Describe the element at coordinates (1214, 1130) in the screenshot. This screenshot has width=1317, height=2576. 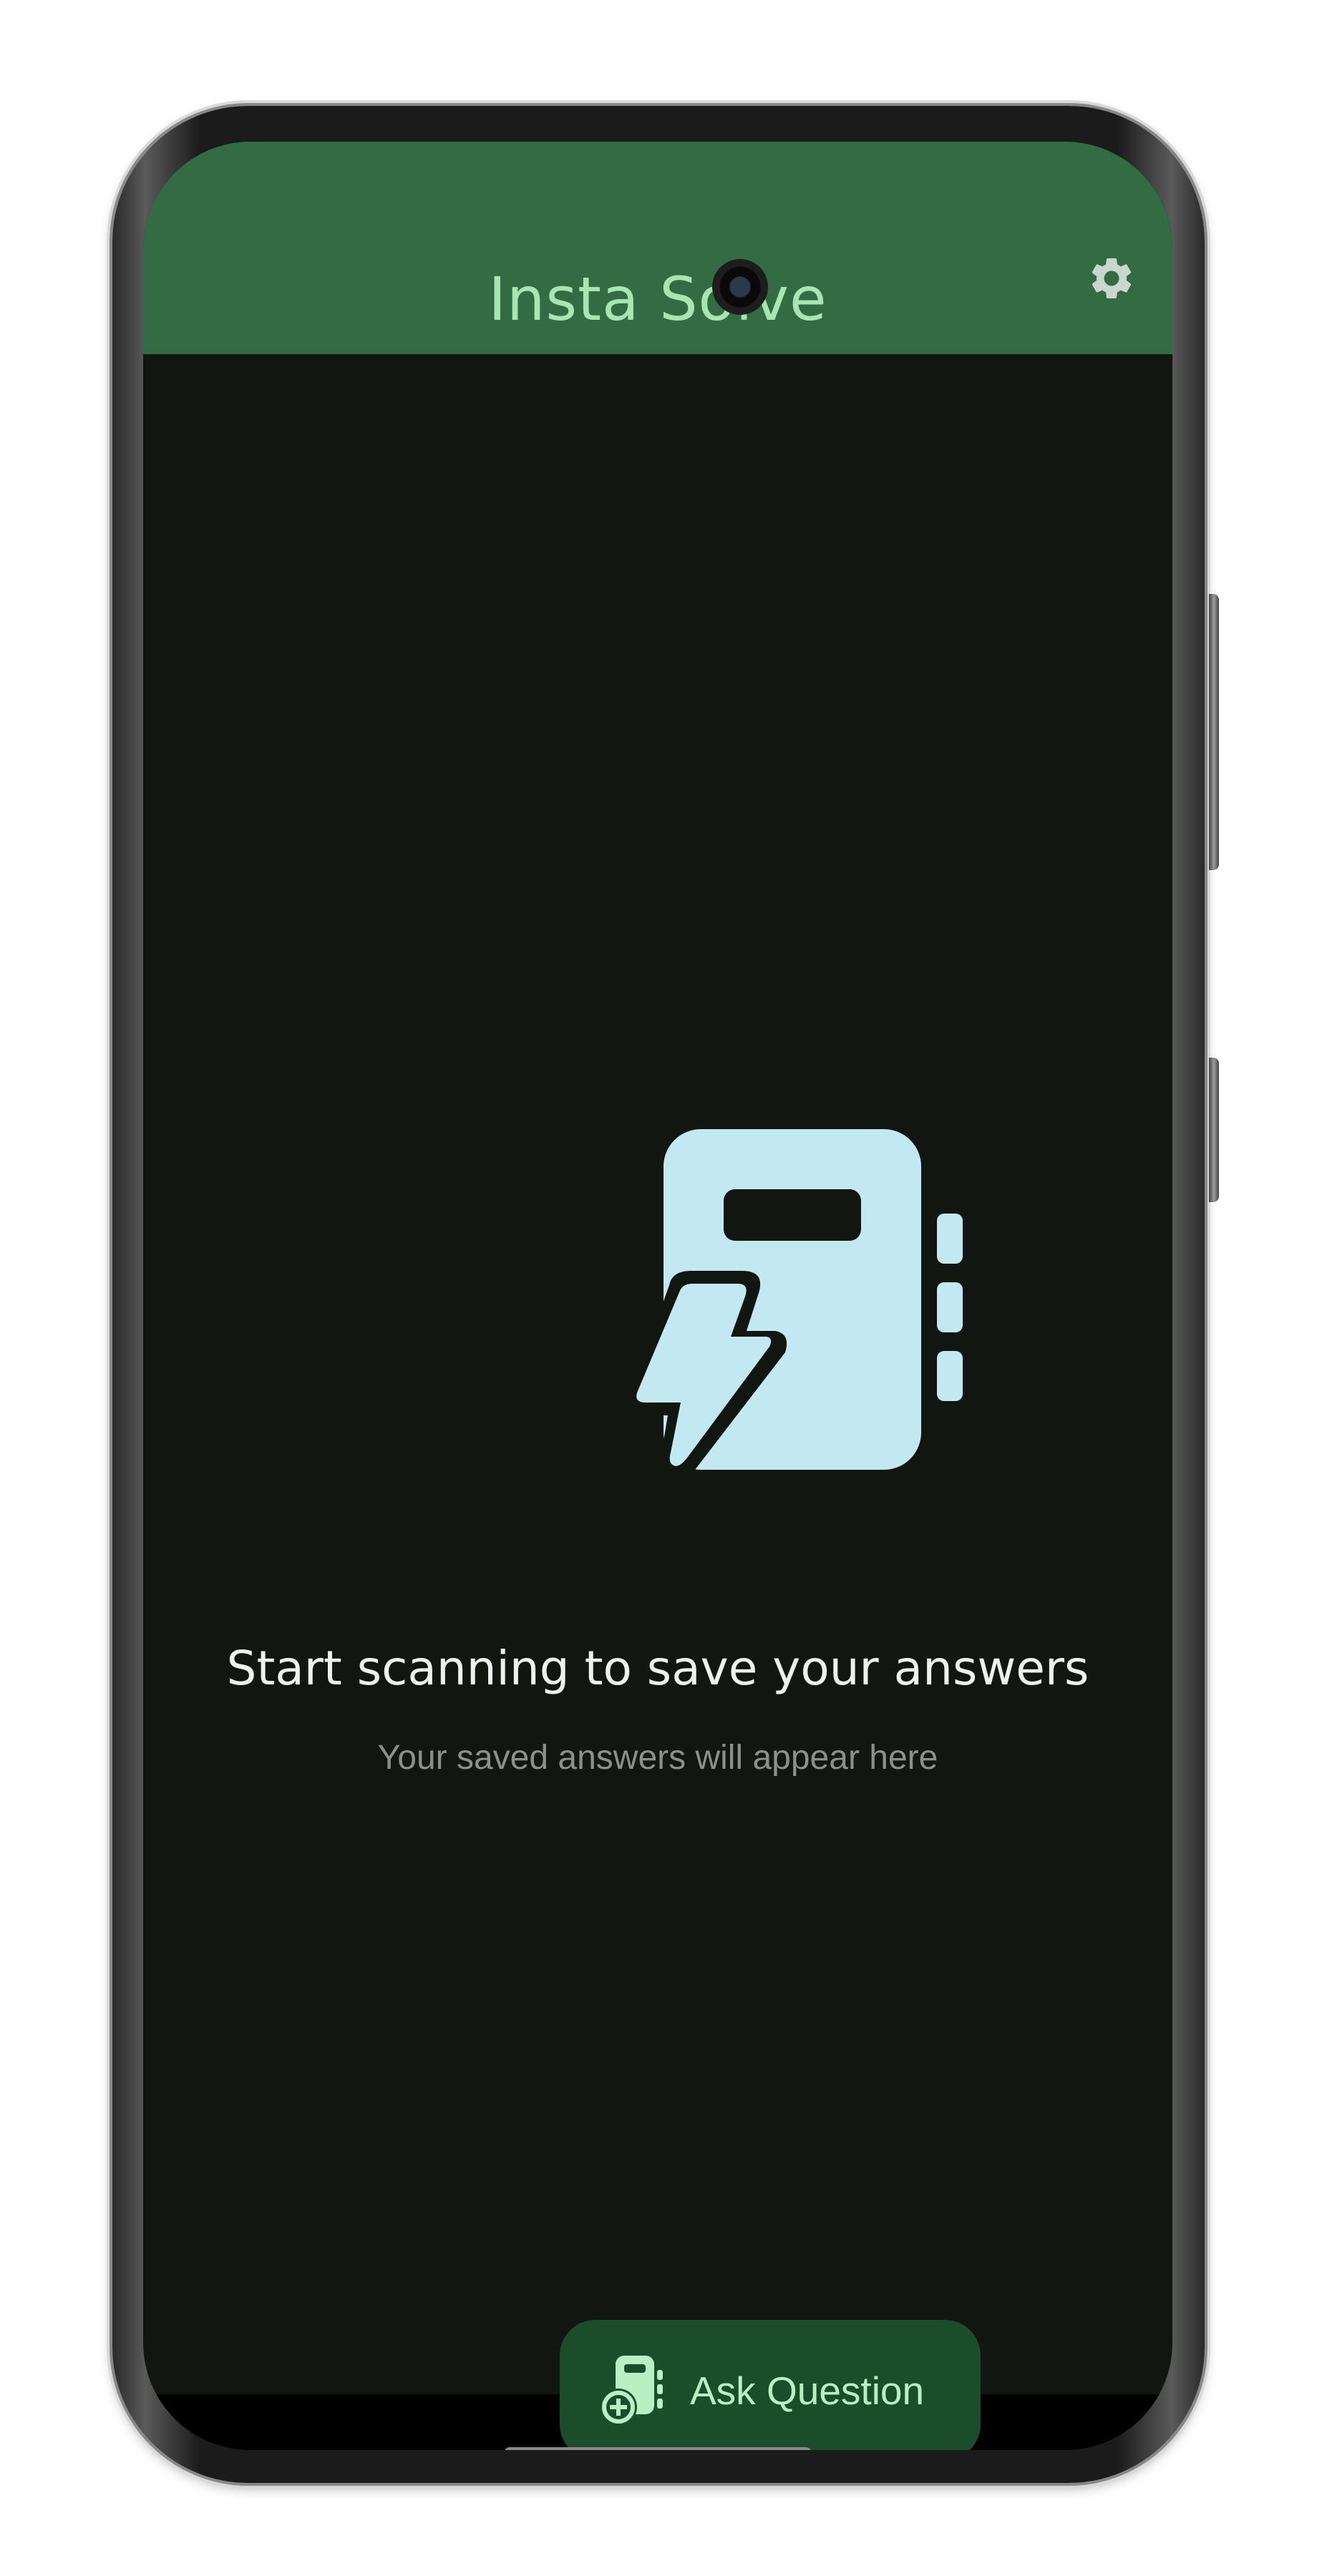
I see `power-button` at that location.